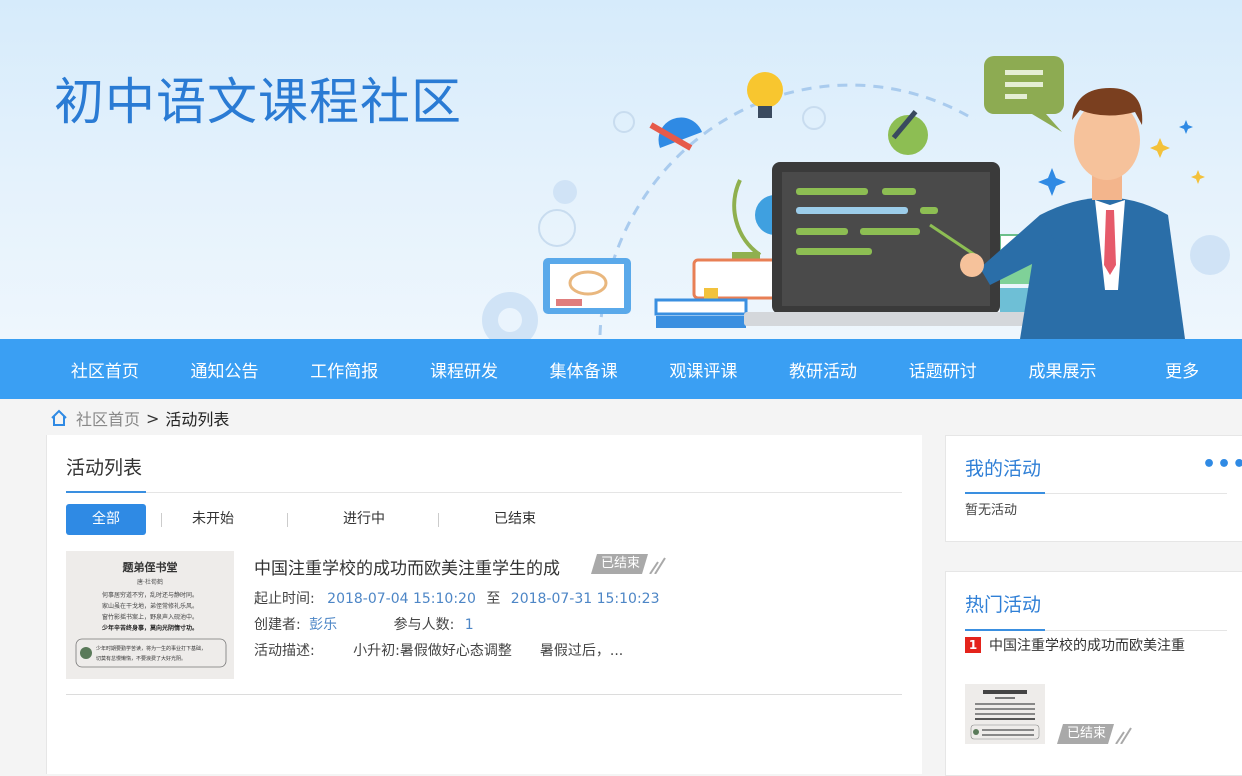 This screenshot has height=776, width=1242. What do you see at coordinates (59, 418) in the screenshot?
I see `home-icon` at bounding box center [59, 418].